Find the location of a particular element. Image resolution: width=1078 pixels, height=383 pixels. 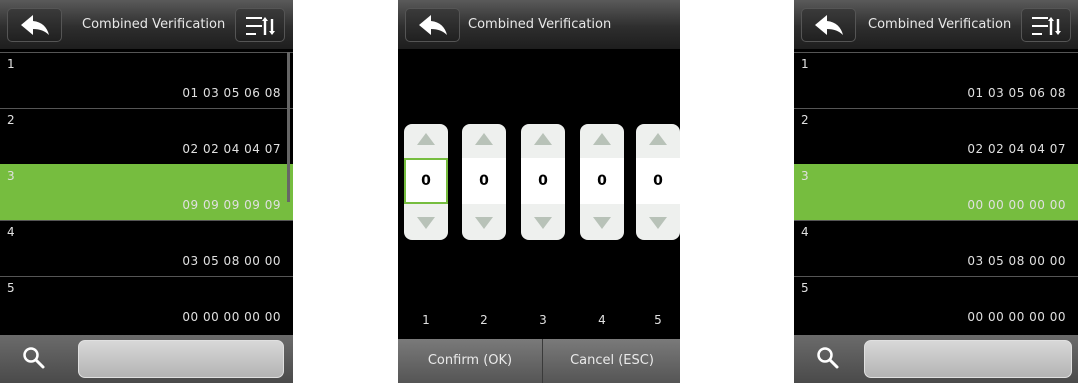

list-item-selected: 3 09 09 09 09 09 is located at coordinates (146, 192).